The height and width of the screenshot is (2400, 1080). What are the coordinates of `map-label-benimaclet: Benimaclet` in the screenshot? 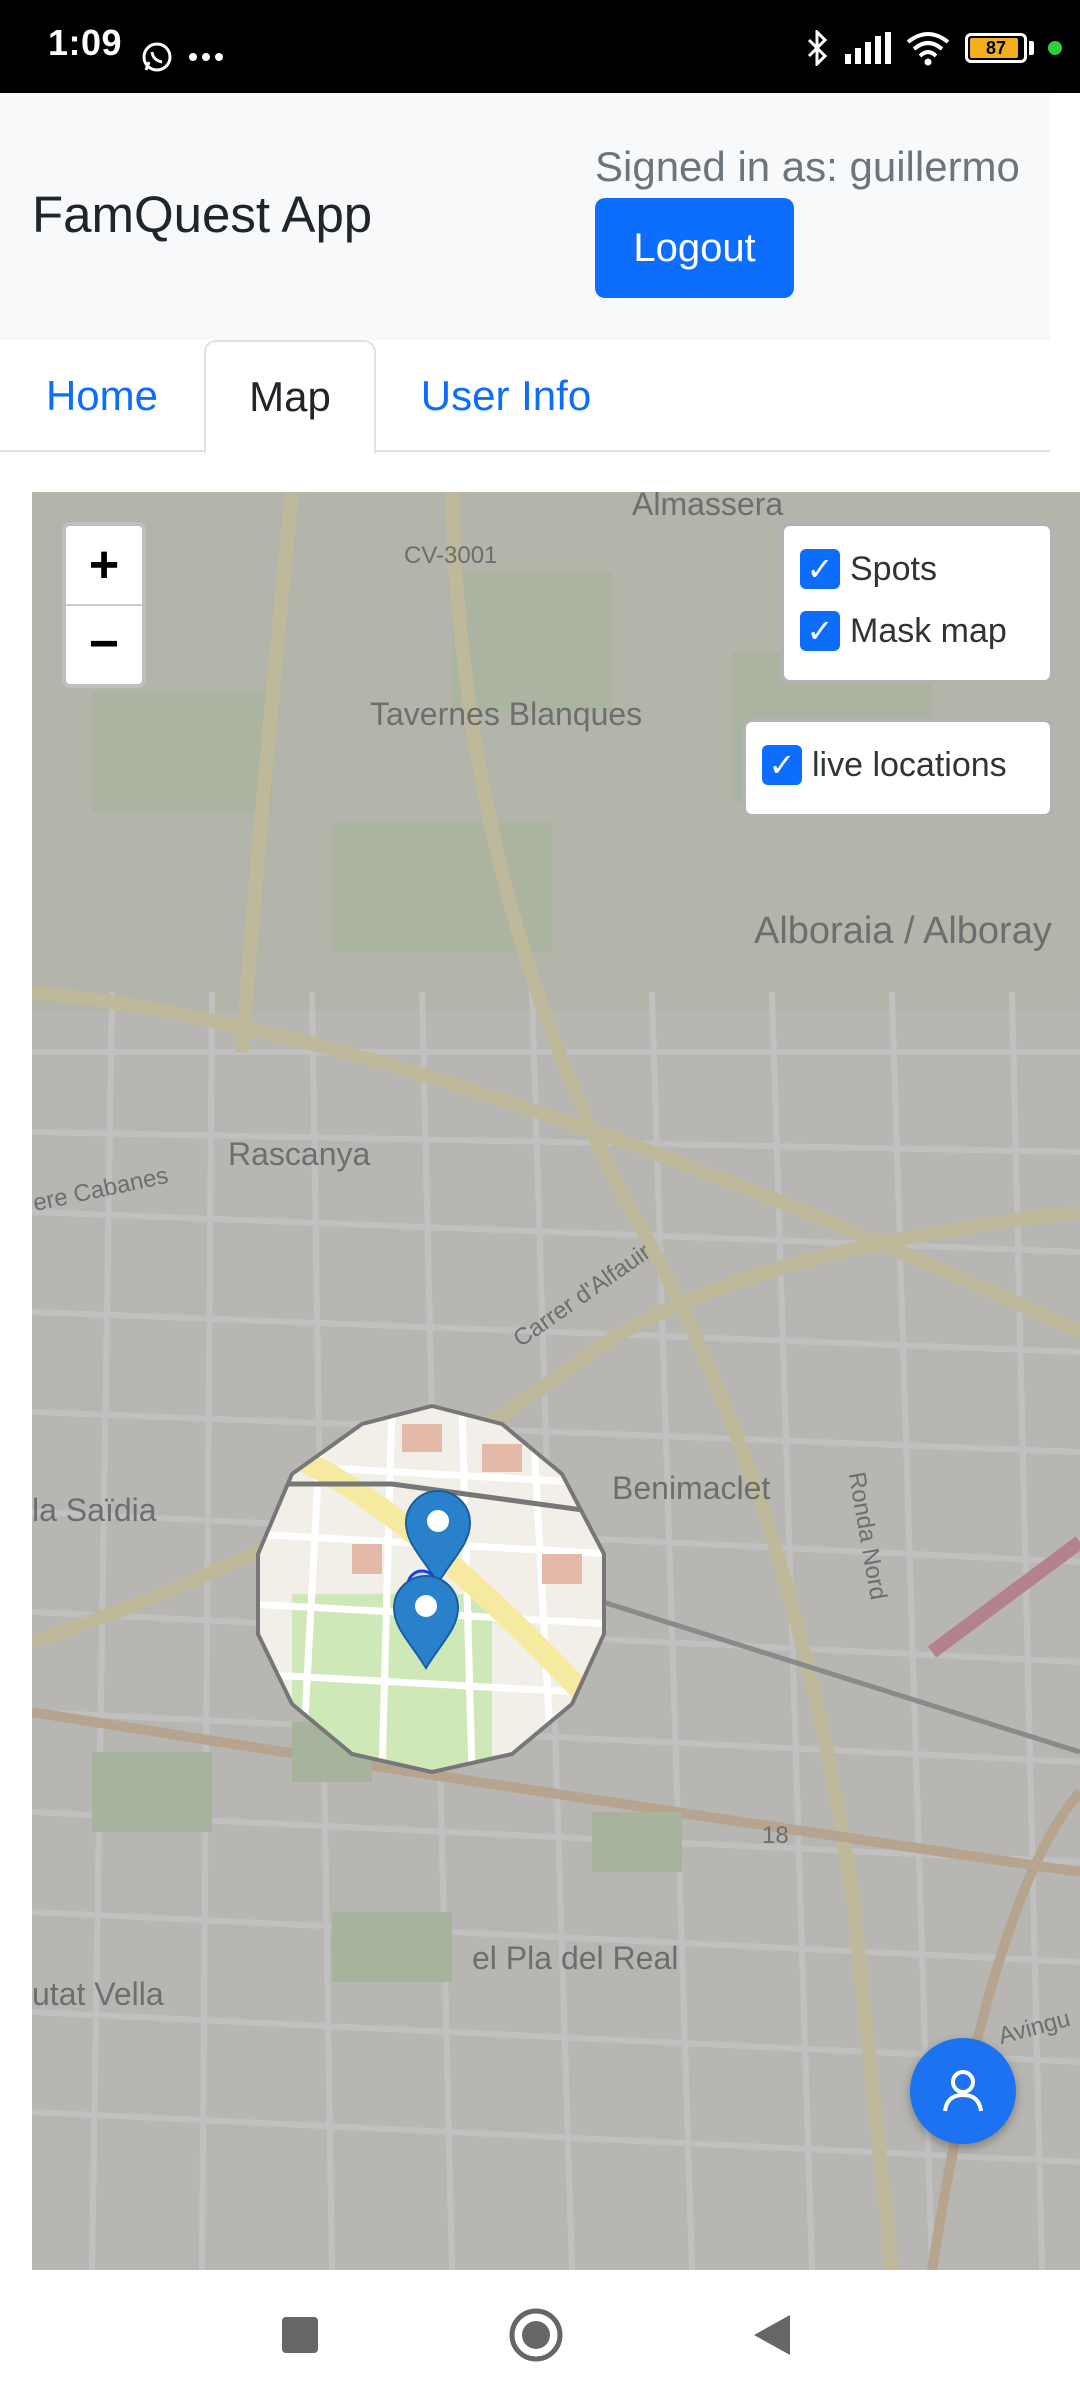 It's located at (691, 1488).